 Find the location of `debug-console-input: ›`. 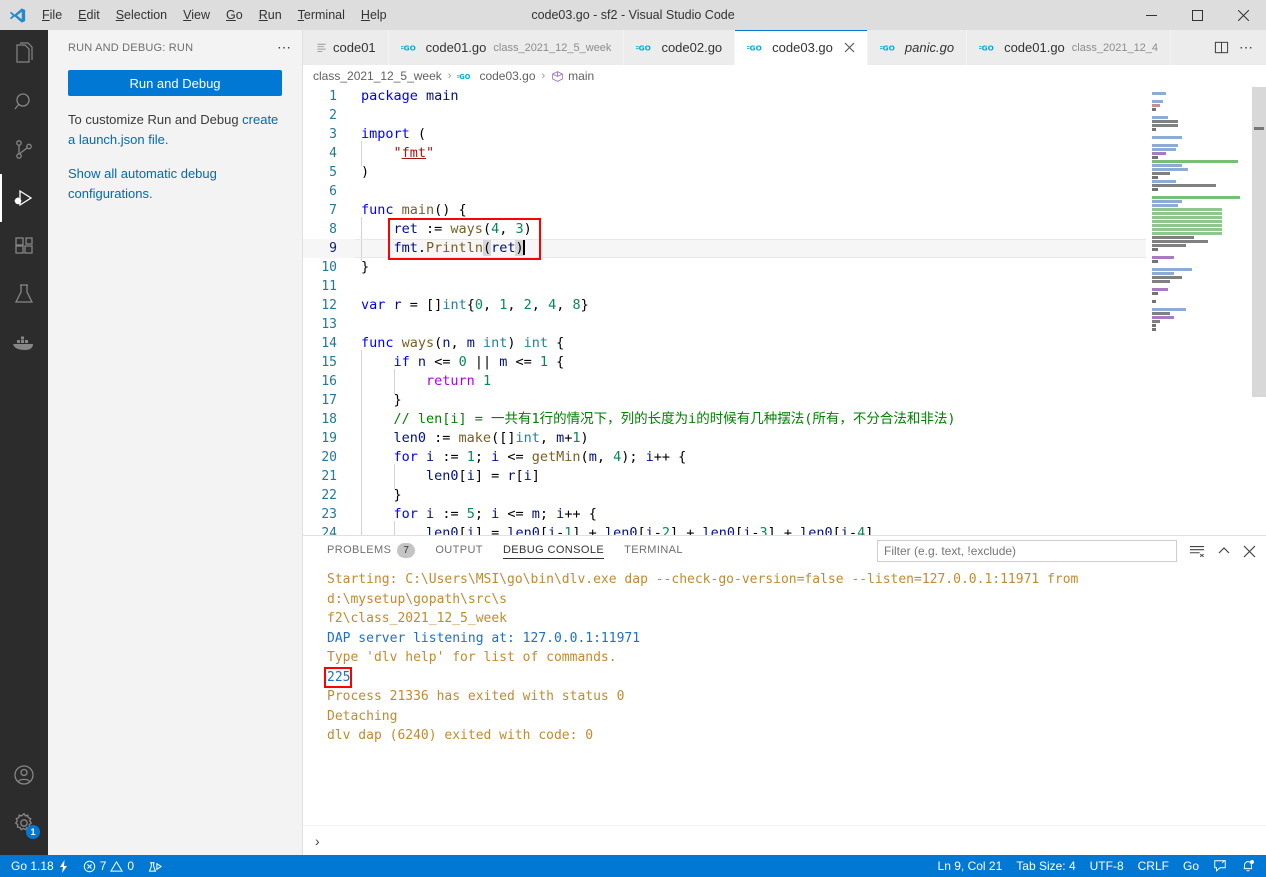

debug-console-input: › is located at coordinates (784, 840).